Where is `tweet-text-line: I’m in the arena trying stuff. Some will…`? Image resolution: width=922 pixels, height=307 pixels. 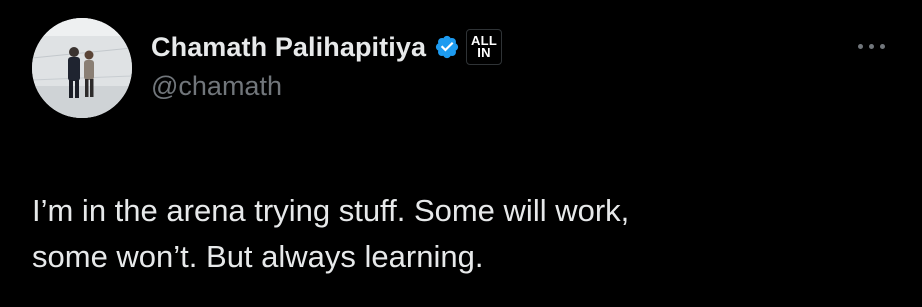
tweet-text-line: I’m in the arena trying stuff. Some will… is located at coordinates (331, 210).